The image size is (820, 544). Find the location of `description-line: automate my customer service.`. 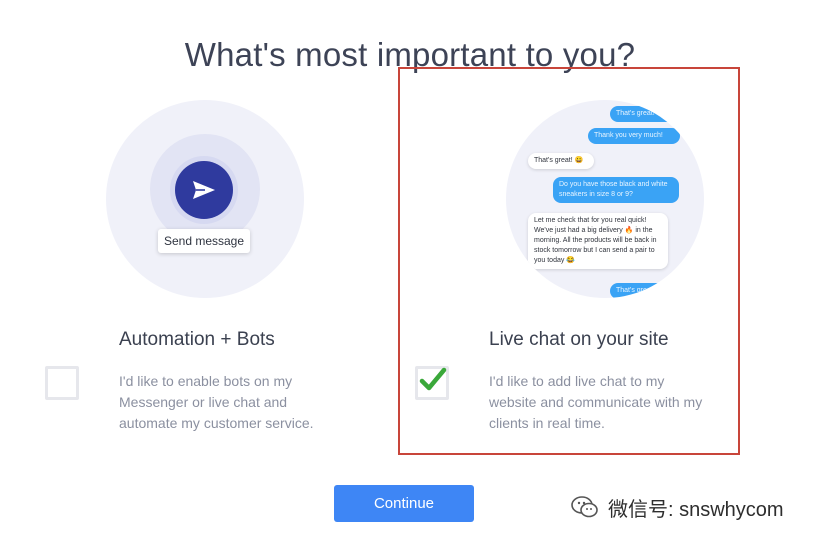

description-line: automate my customer service. is located at coordinates (216, 423).